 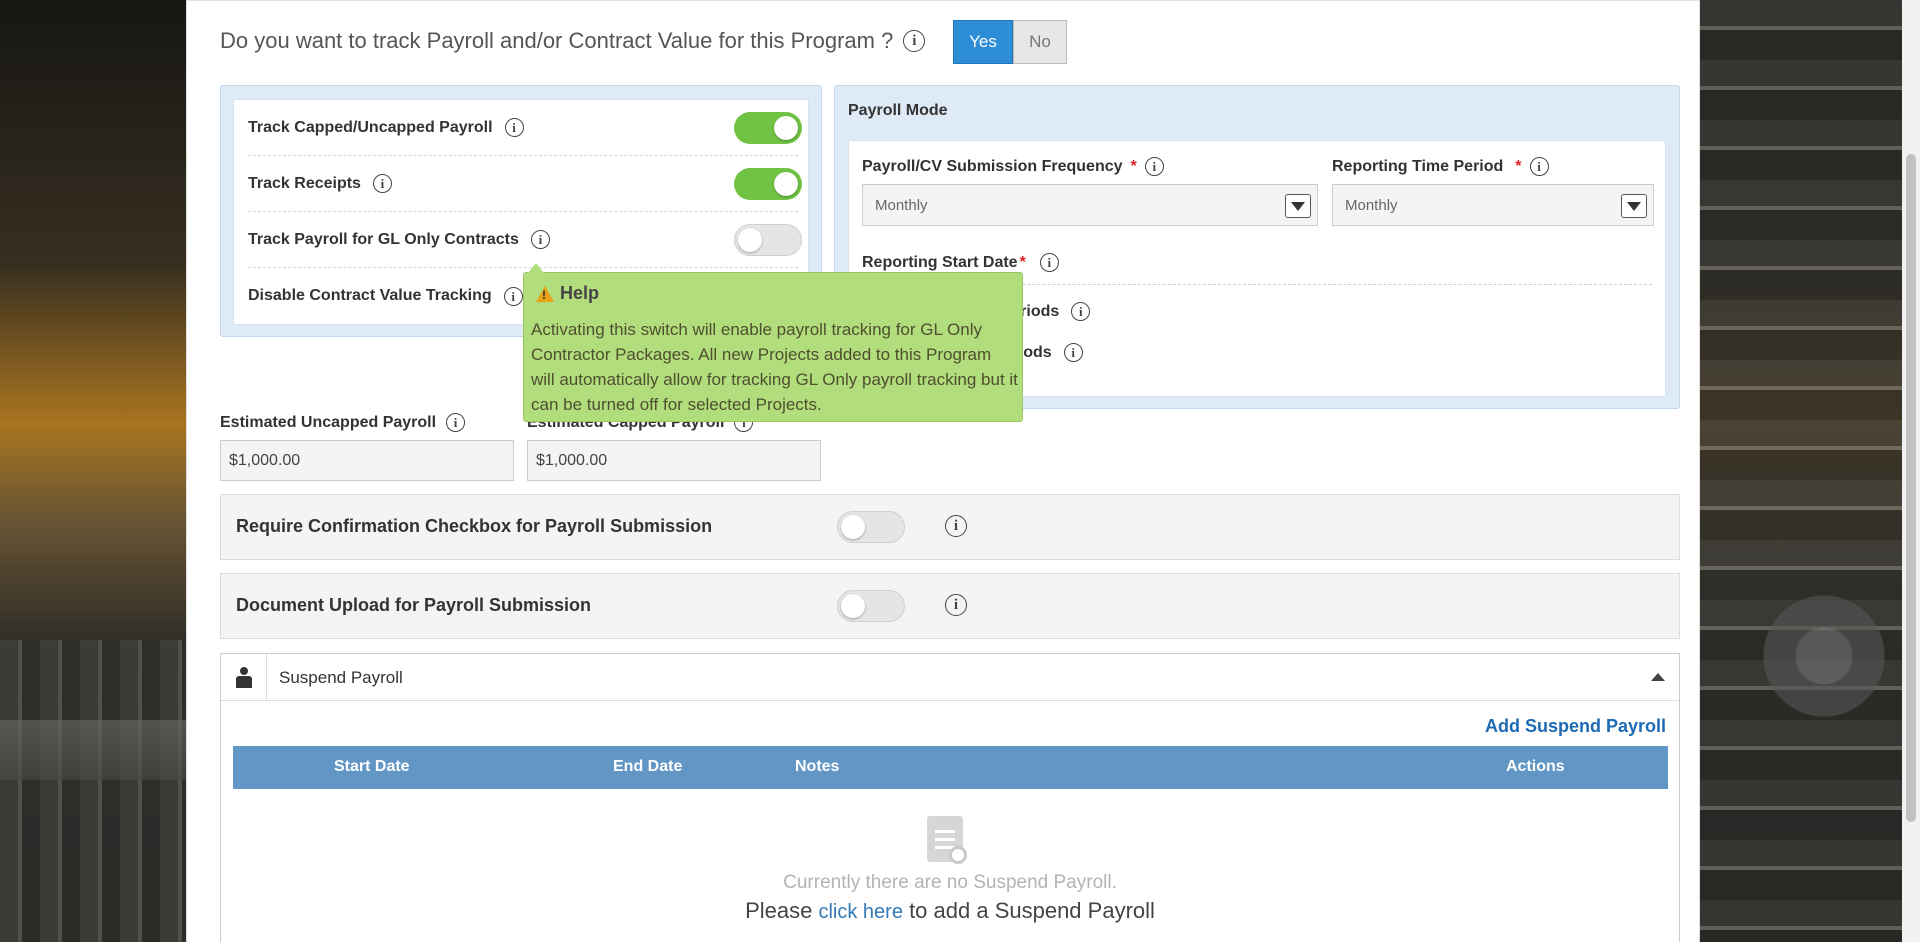 I want to click on suspend-table-header: Start Date End Date Notes Actions, so click(x=950, y=767).